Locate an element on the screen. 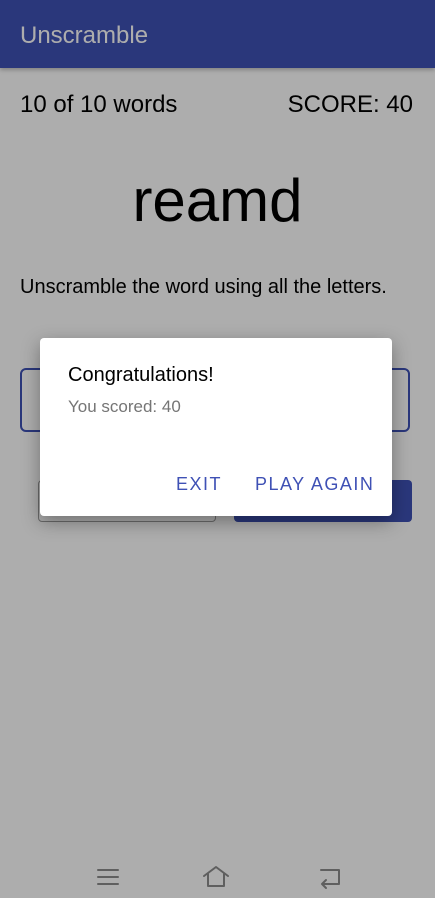 This screenshot has width=435, height=898. dialog-title: Congratulations! is located at coordinates (141, 375).